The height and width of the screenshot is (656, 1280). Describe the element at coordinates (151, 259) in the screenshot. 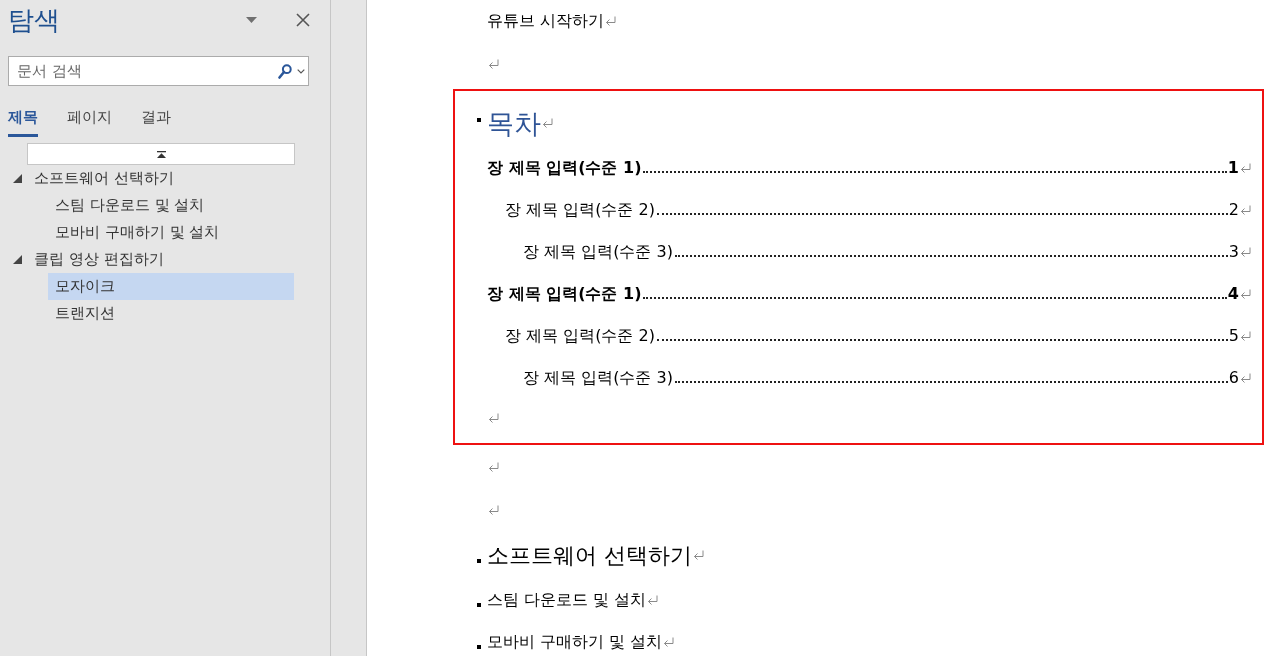

I see `heading-item: 클립 영상 편집하기` at that location.